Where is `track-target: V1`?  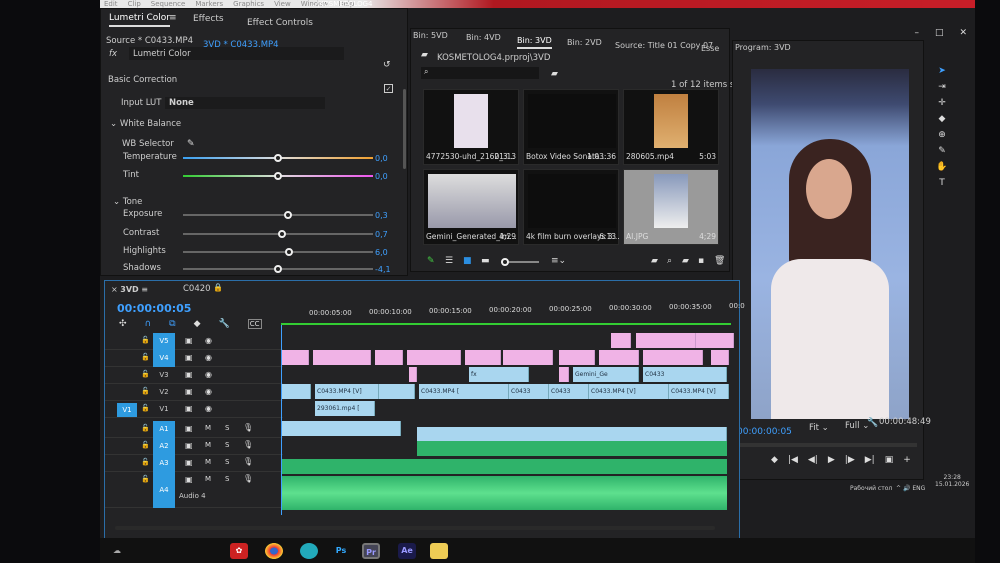
track-target: V1 is located at coordinates (164, 409).